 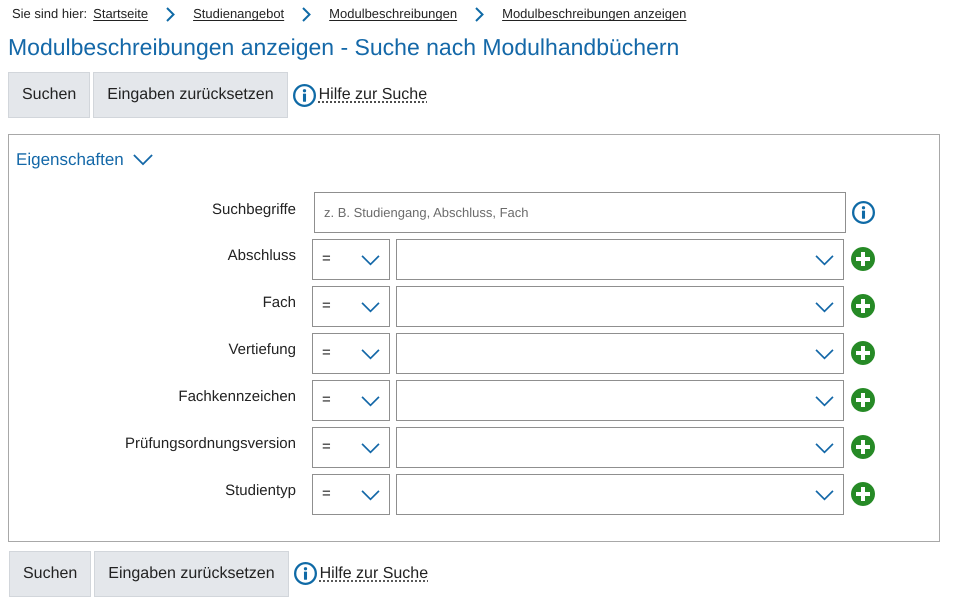 What do you see at coordinates (344, 47) in the screenshot?
I see `page-title: Modulbeschreibungen anzeigen - Suche nach Modulhandbüchern` at bounding box center [344, 47].